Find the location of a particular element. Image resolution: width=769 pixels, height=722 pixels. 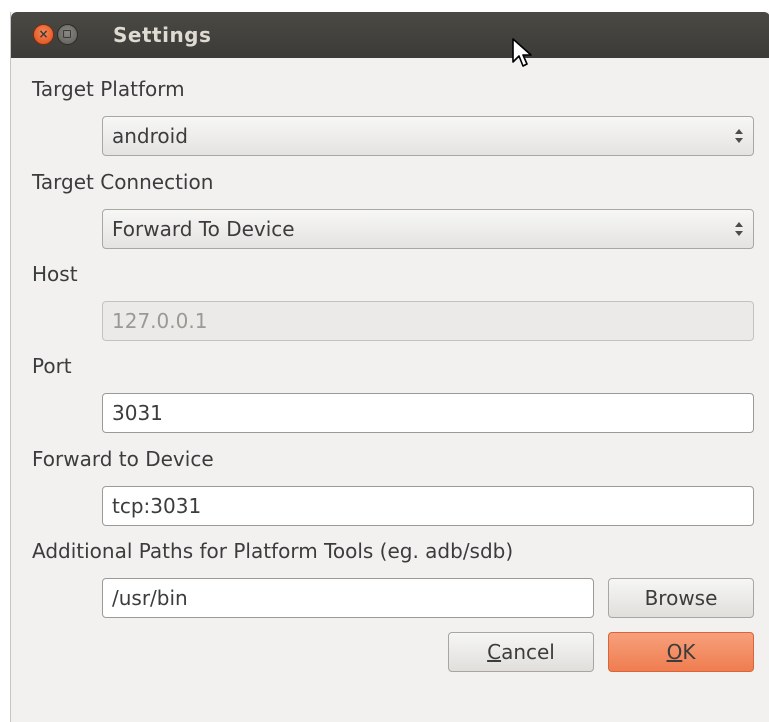

port-label: Port is located at coordinates (52, 366).